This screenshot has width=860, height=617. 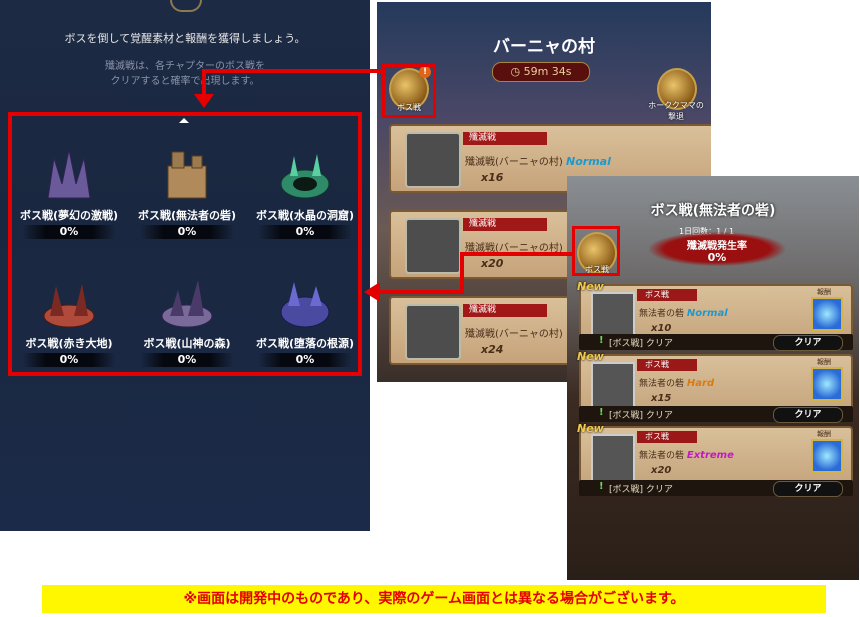 I want to click on ornament-icon, so click(x=186, y=6).